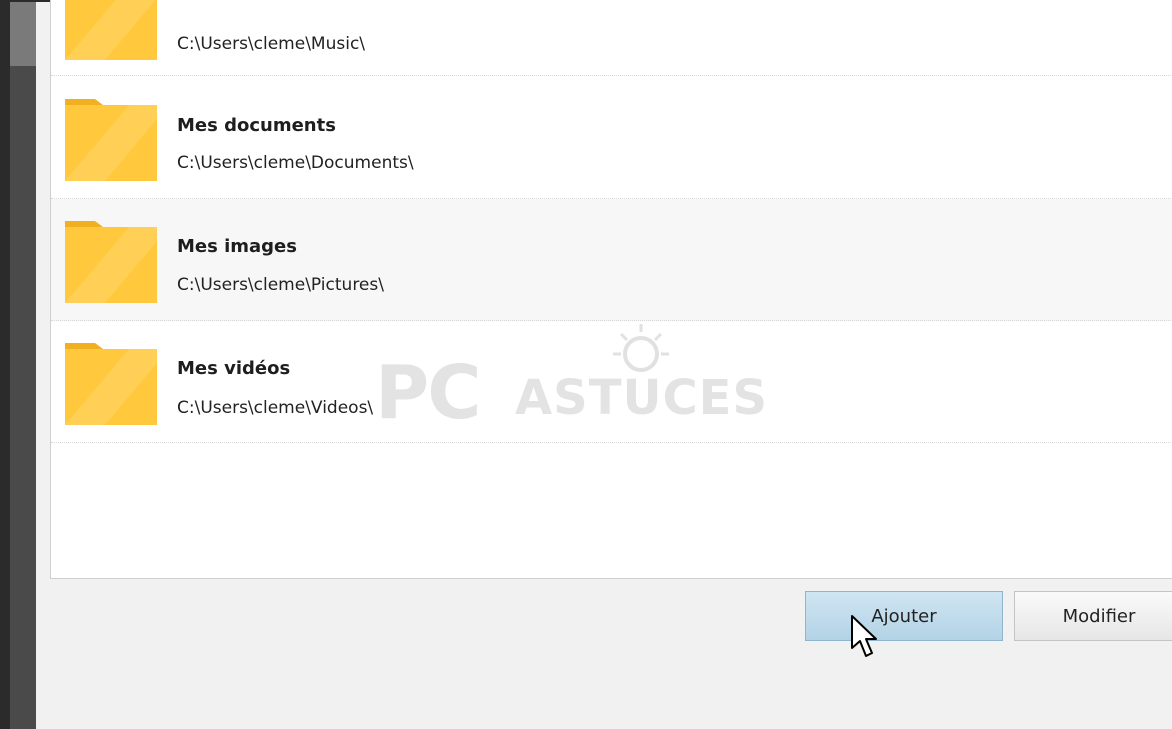 This screenshot has height=729, width=1172. What do you see at coordinates (256, 125) in the screenshot?
I see `folder-name: Mes documents` at bounding box center [256, 125].